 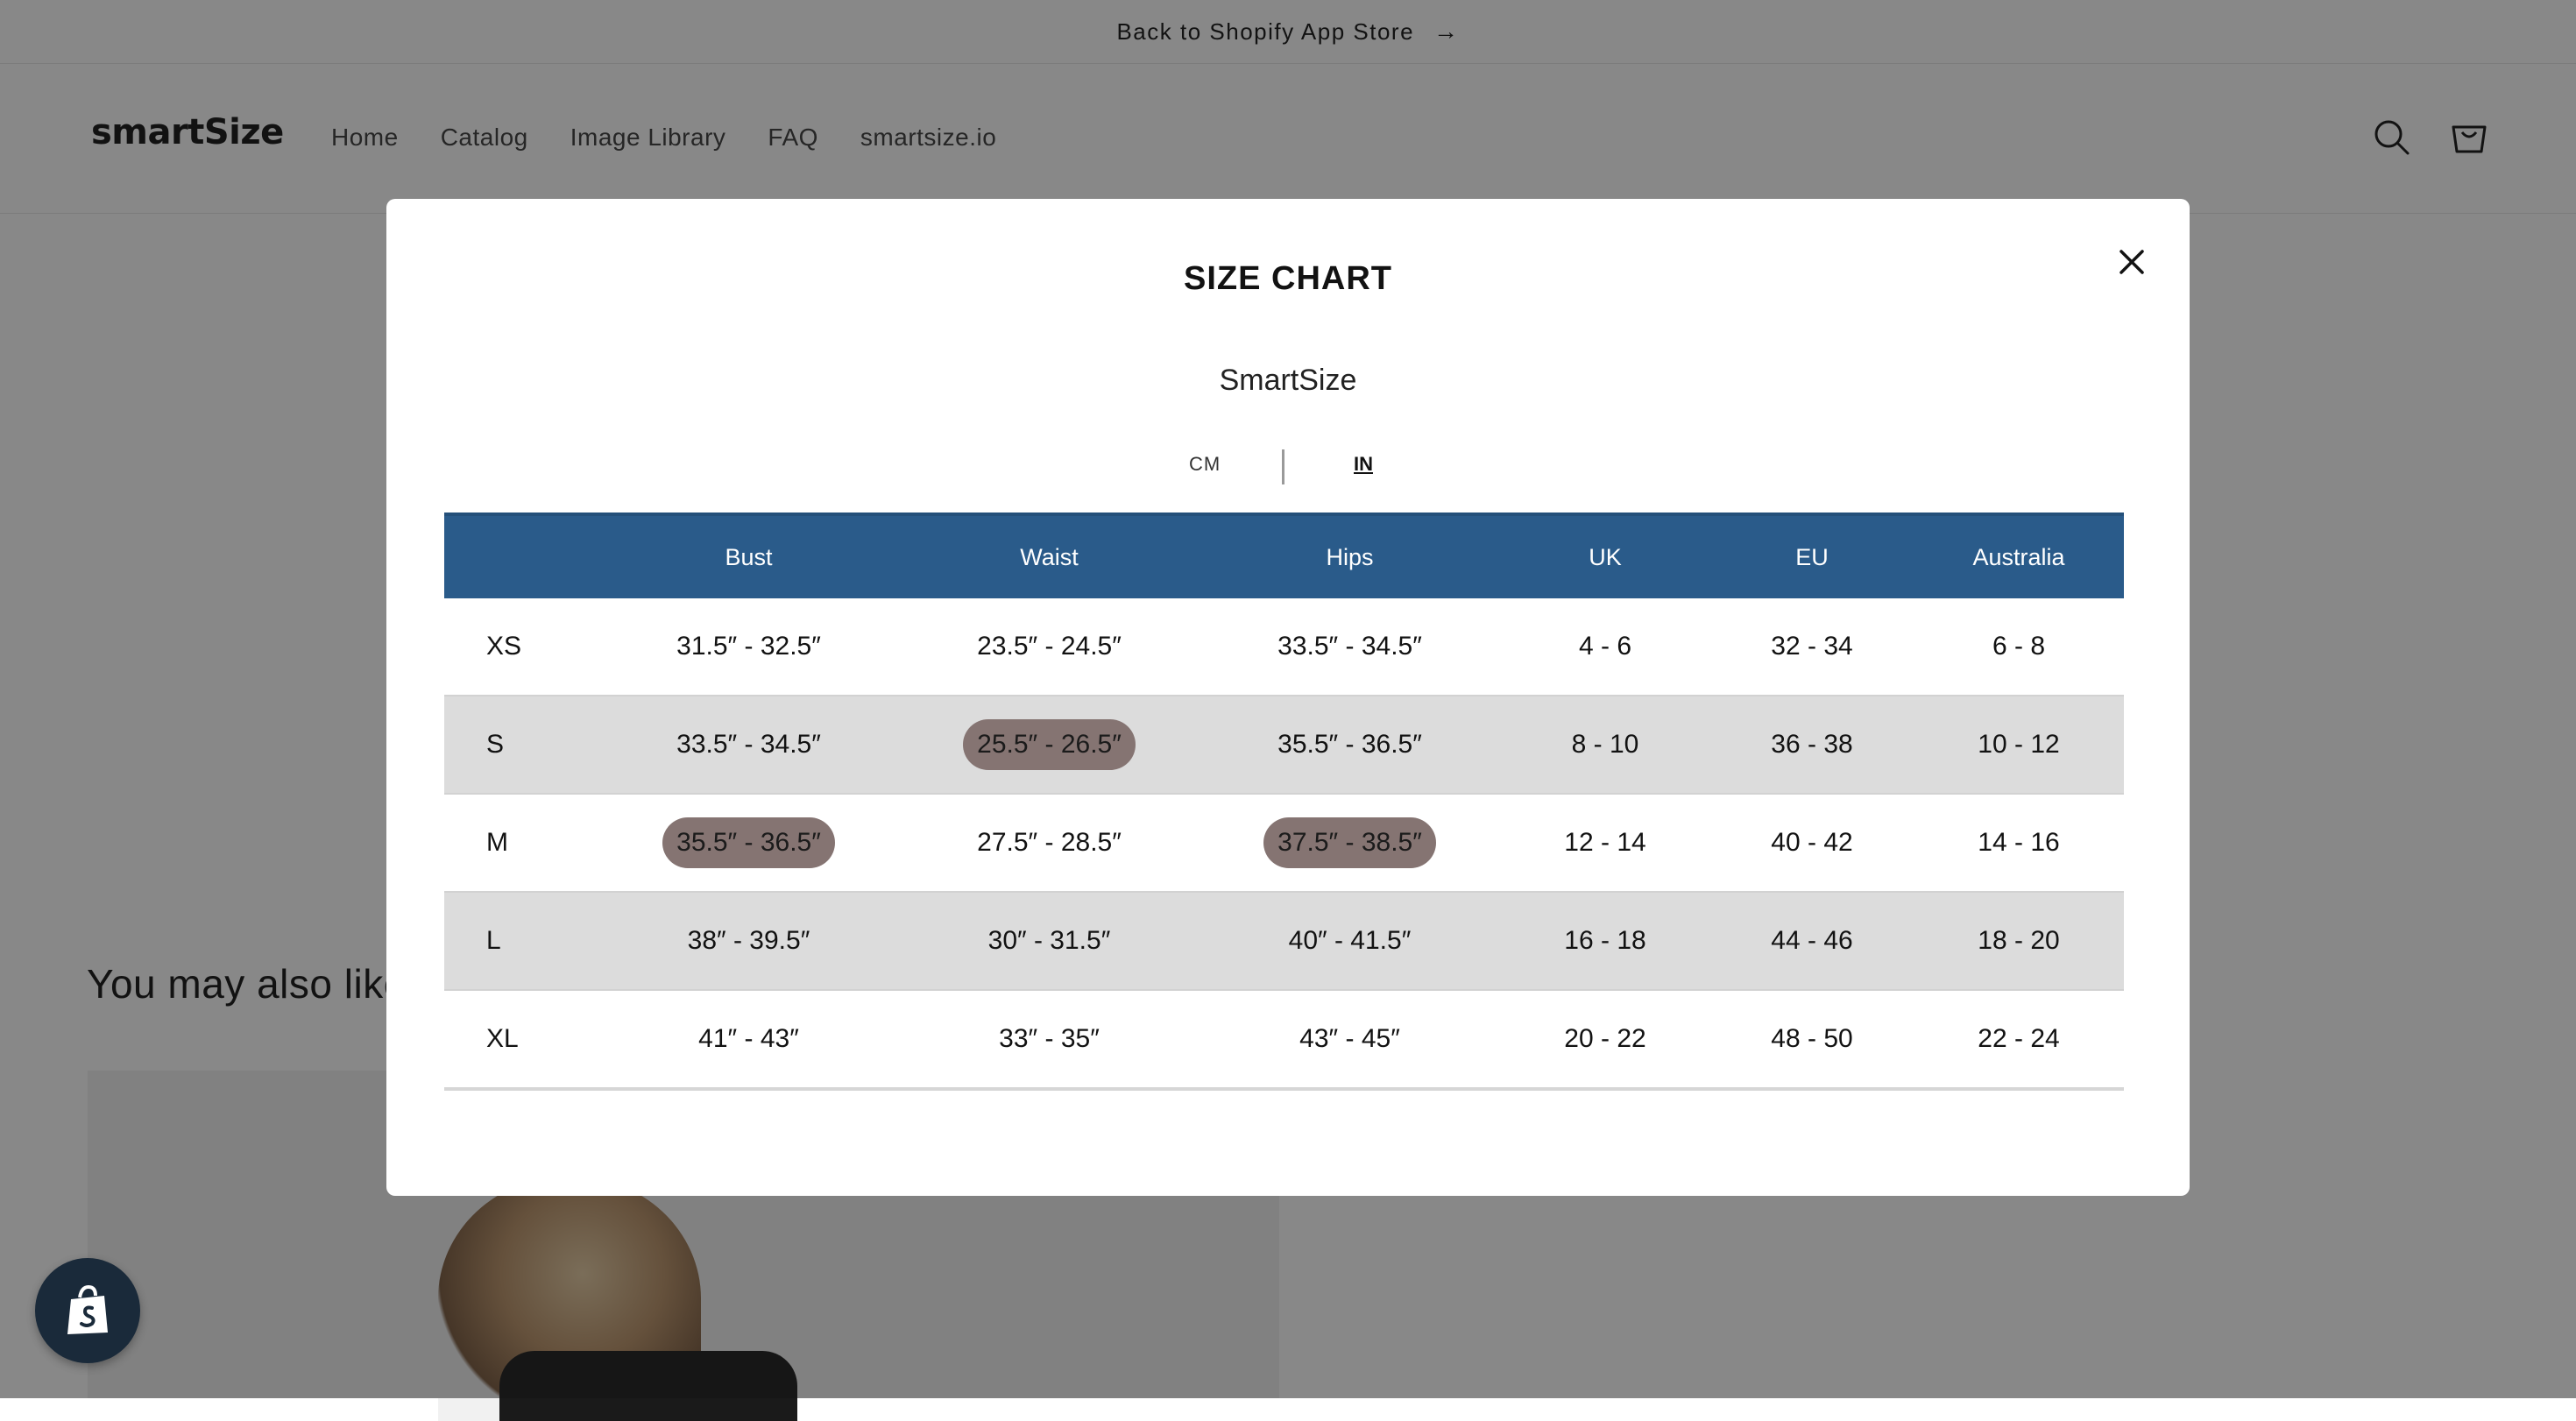 I want to click on uk-value: 20 - 22, so click(x=1605, y=1039).